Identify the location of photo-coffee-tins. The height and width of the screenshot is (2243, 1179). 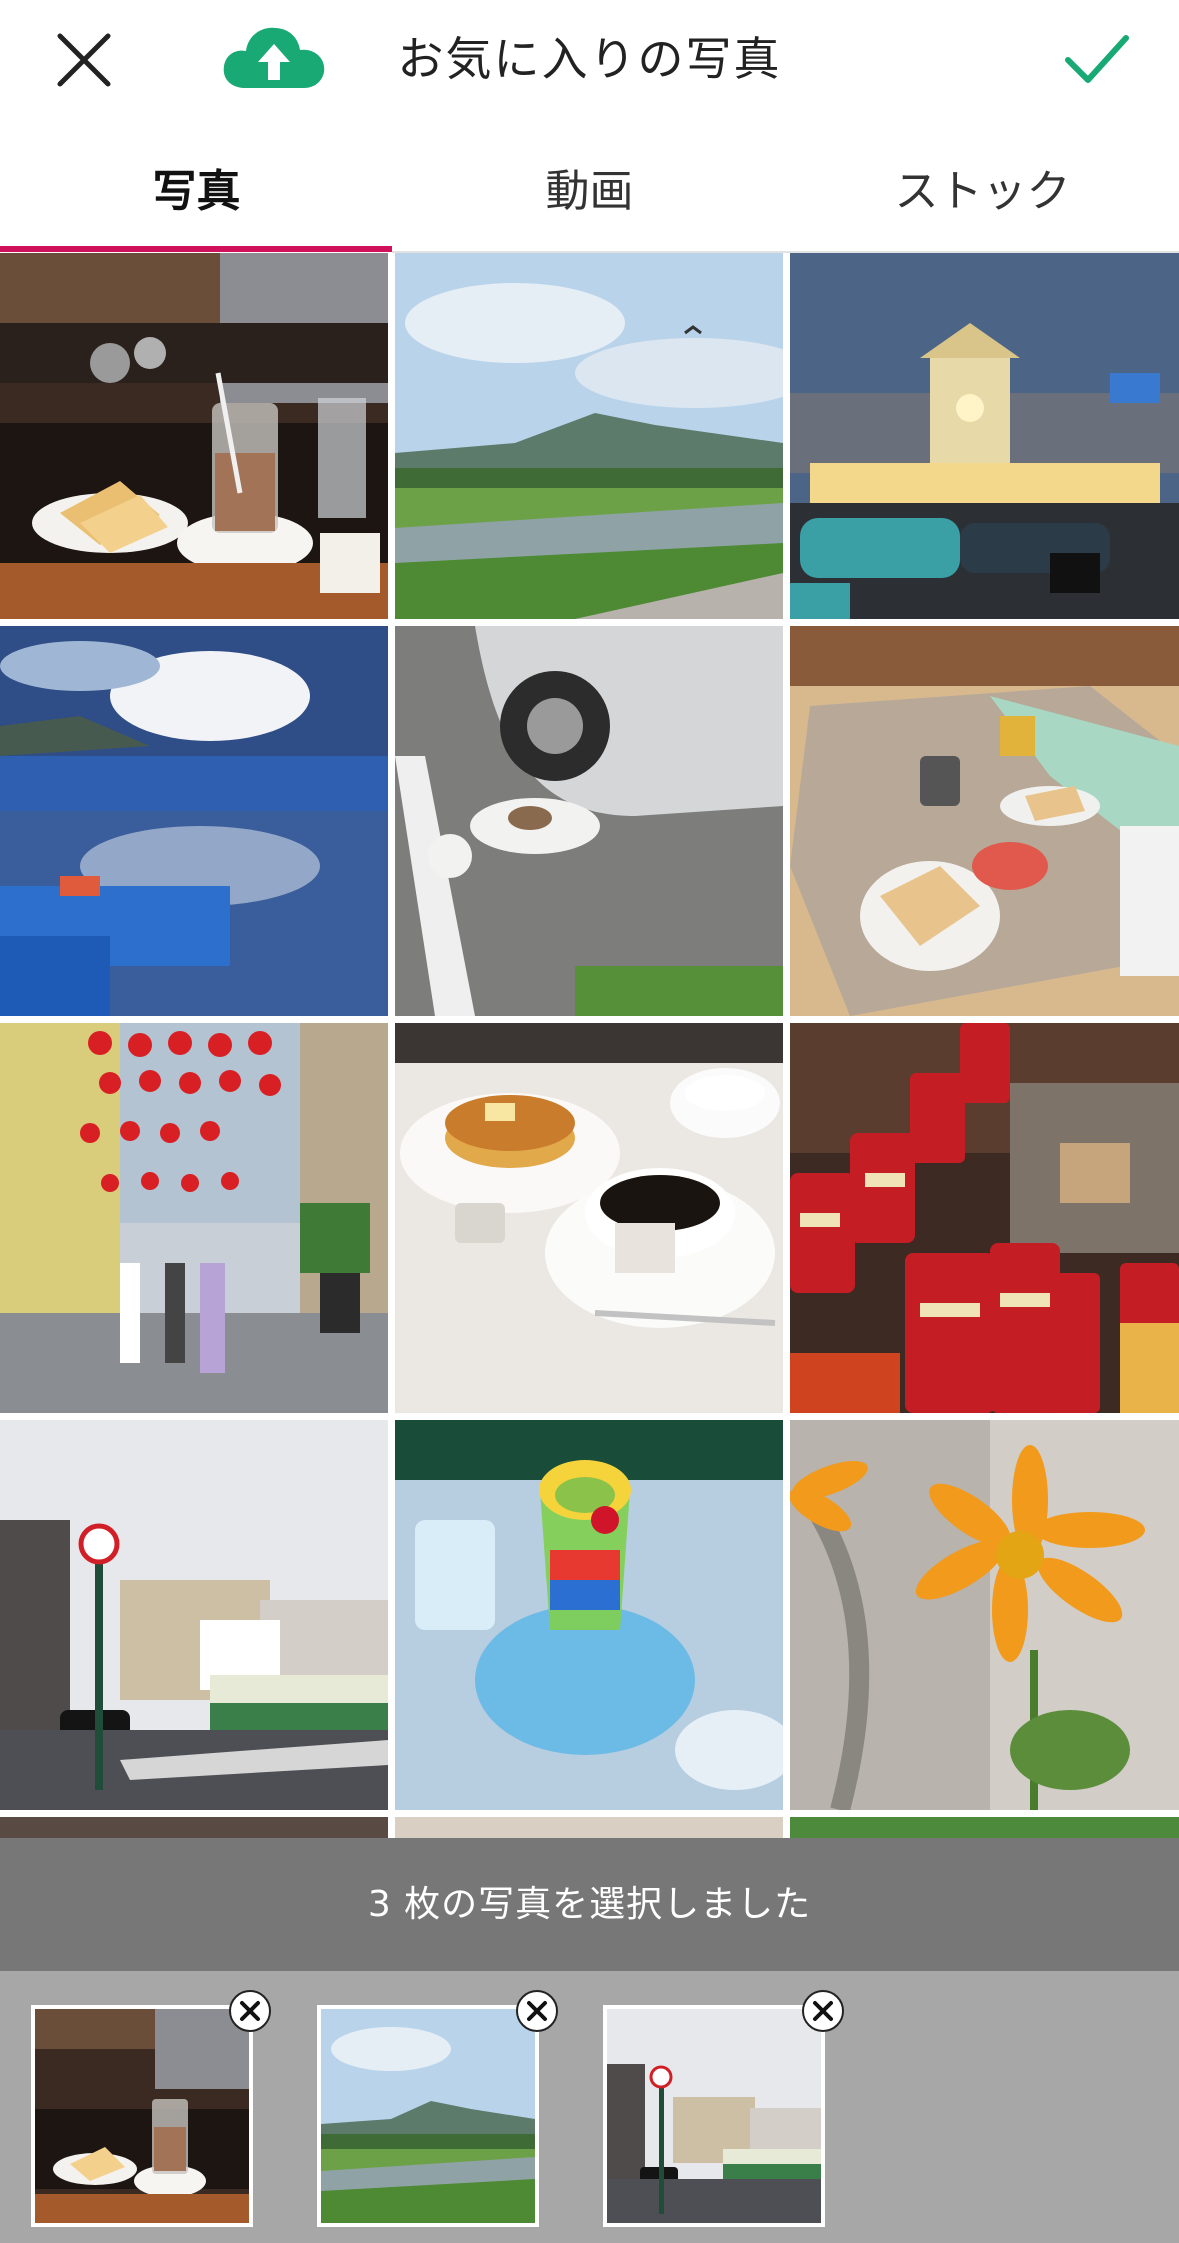
(984, 1218).